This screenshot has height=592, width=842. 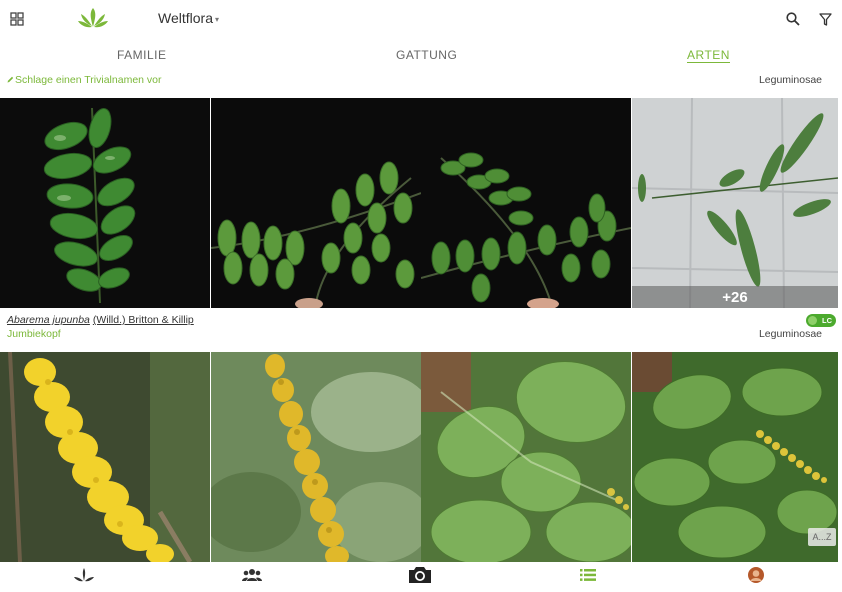 What do you see at coordinates (821, 320) in the screenshot?
I see `iucn-status-badge: LC` at bounding box center [821, 320].